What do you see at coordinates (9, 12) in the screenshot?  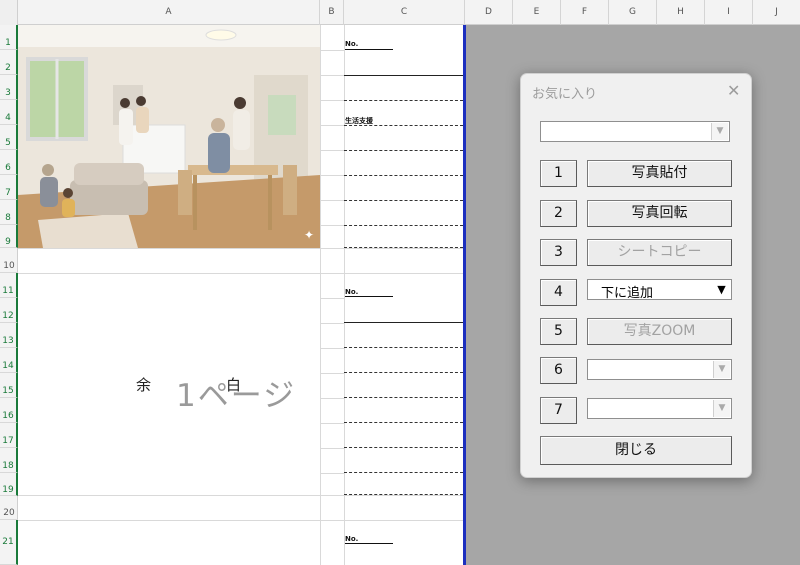 I see `select-all-corner` at bounding box center [9, 12].